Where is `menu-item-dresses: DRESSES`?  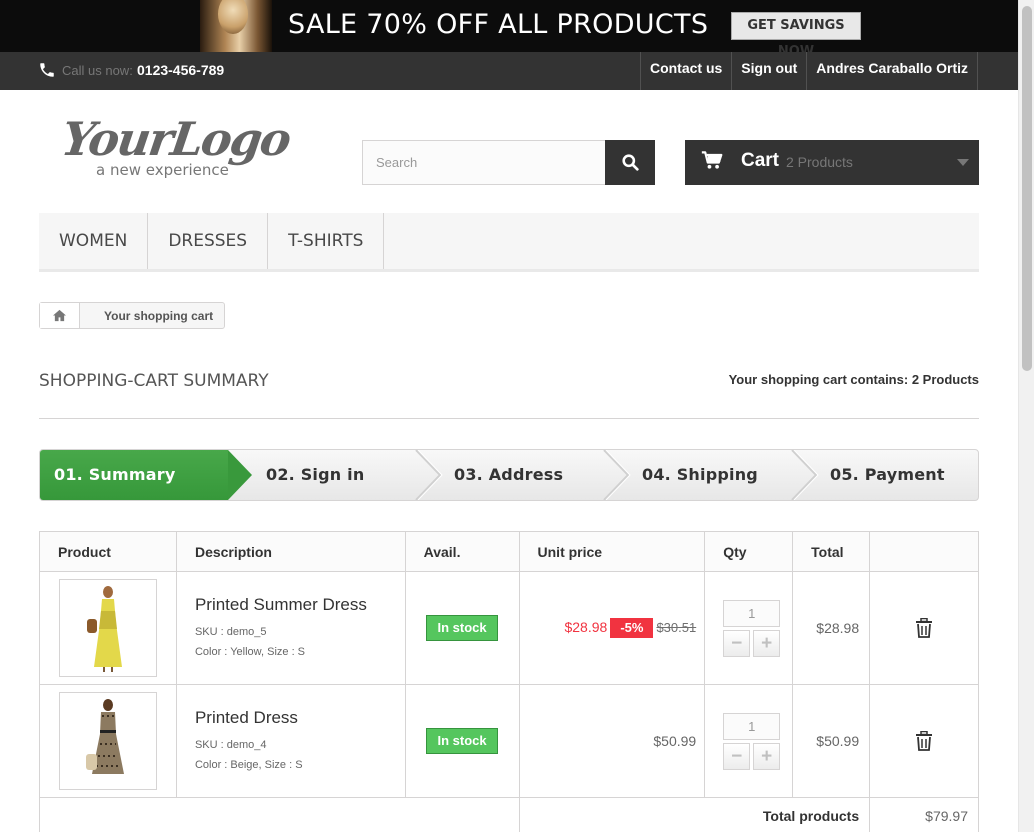
menu-item-dresses: DRESSES is located at coordinates (208, 241).